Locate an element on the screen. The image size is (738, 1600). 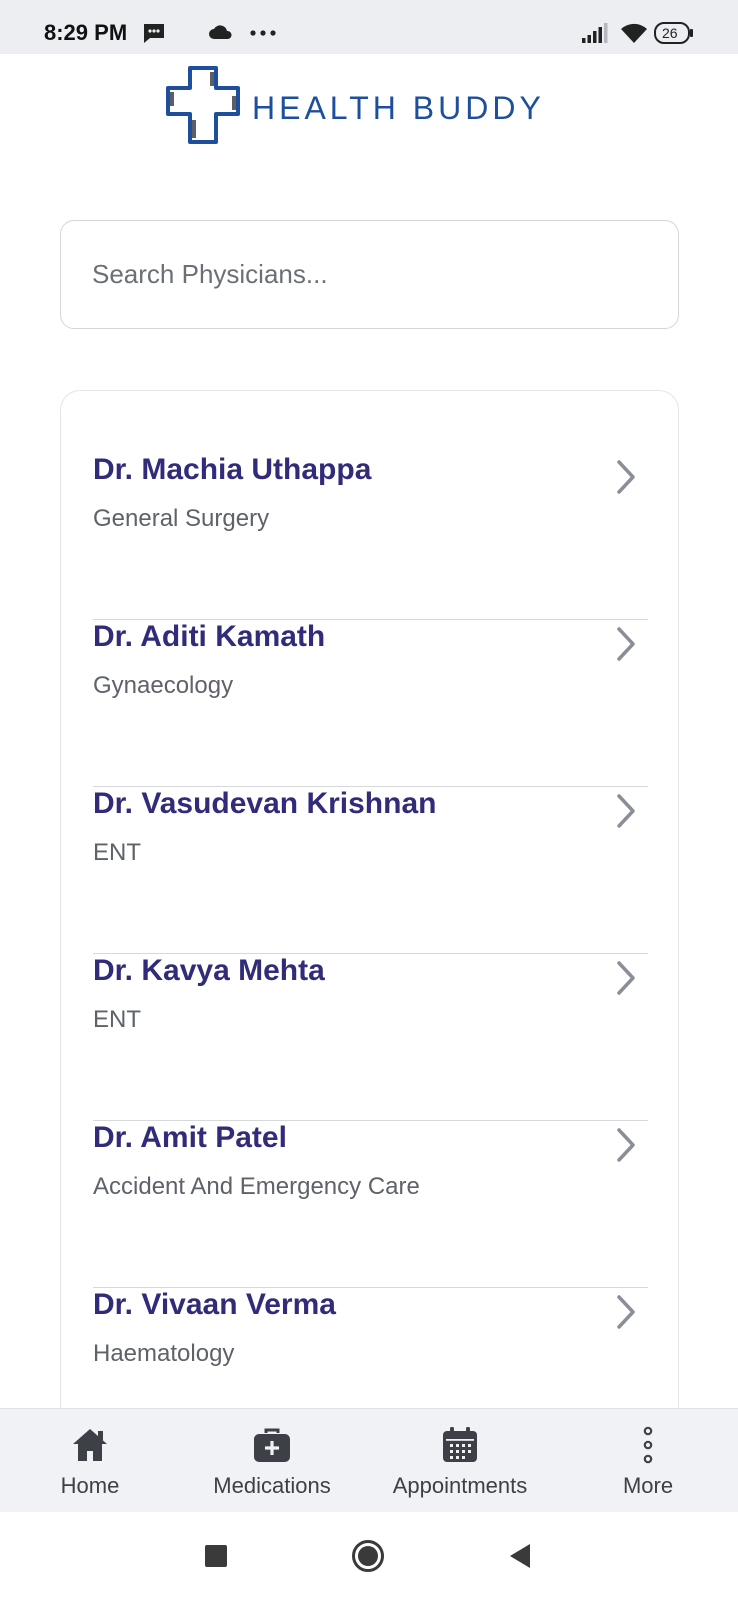
physician-name: Dr. Kavya Mehta is located at coordinates (209, 970).